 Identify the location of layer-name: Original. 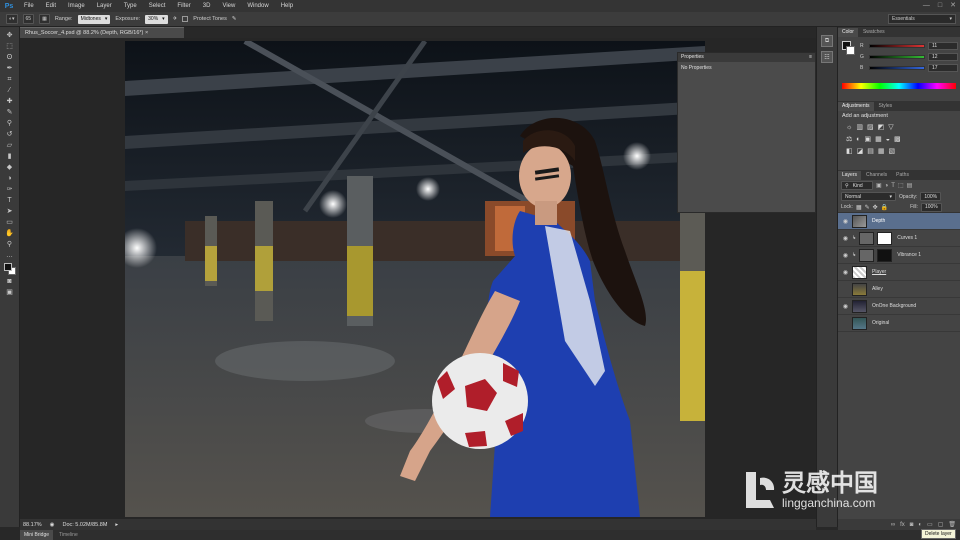
(879, 323).